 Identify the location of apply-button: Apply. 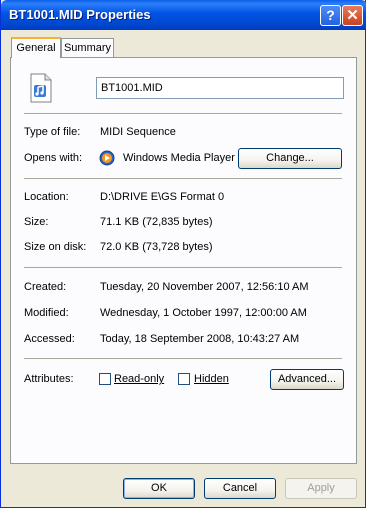
(321, 488).